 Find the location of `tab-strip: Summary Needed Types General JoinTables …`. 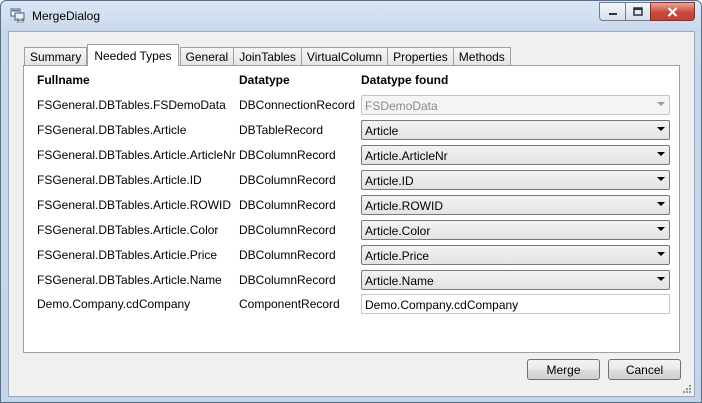

tab-strip: Summary Needed Types General JoinTables … is located at coordinates (267, 55).